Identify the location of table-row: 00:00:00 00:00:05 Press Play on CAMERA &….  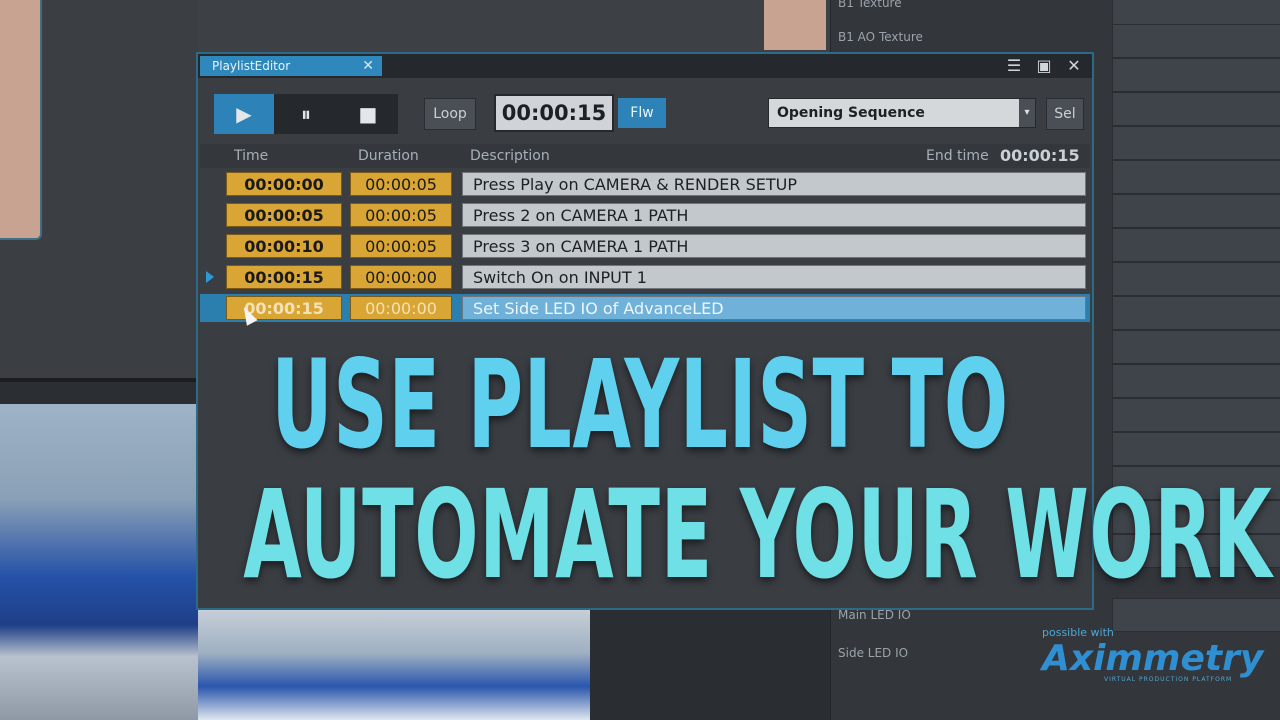
(645, 184).